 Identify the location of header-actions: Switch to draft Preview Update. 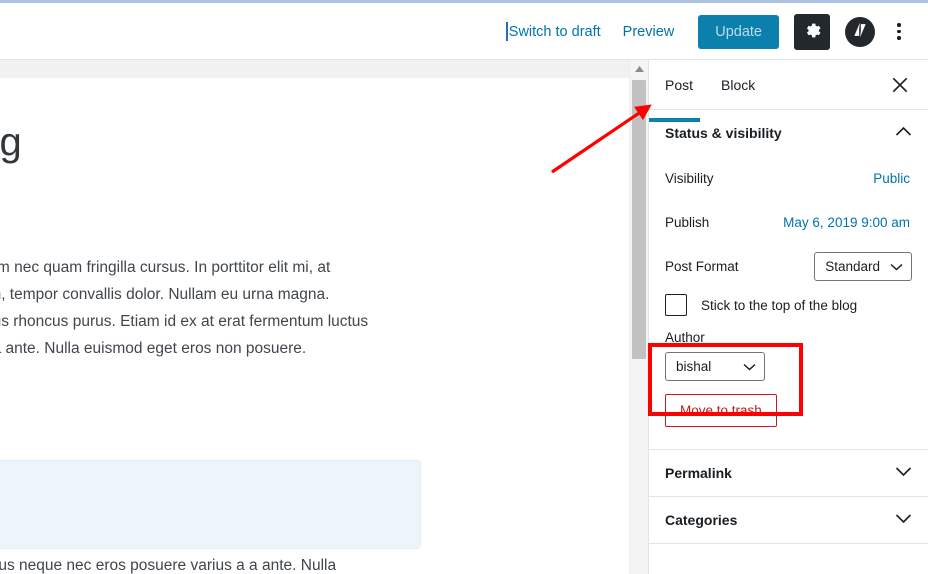
(708, 31).